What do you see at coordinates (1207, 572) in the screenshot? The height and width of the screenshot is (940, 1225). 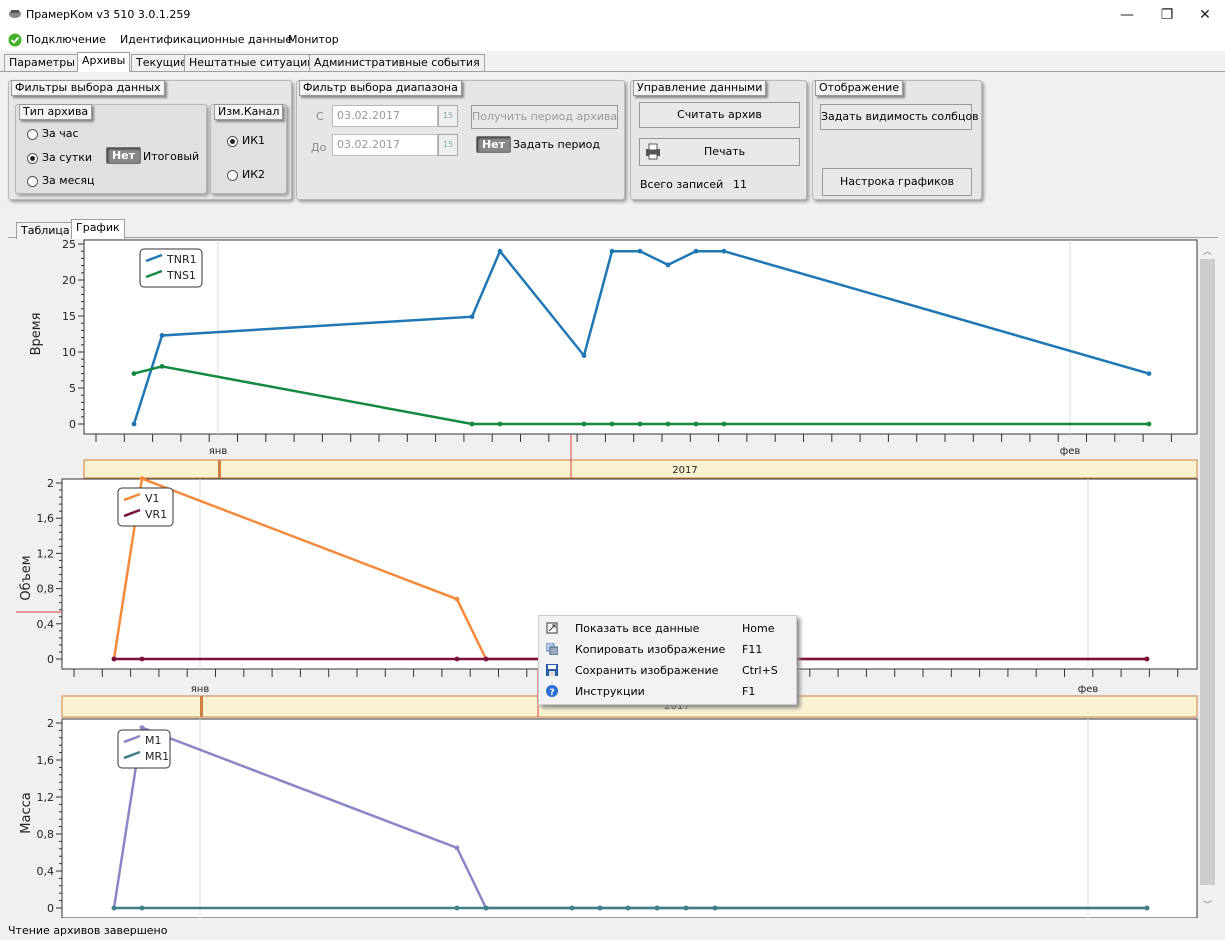 I see `scroll-thumb` at bounding box center [1207, 572].